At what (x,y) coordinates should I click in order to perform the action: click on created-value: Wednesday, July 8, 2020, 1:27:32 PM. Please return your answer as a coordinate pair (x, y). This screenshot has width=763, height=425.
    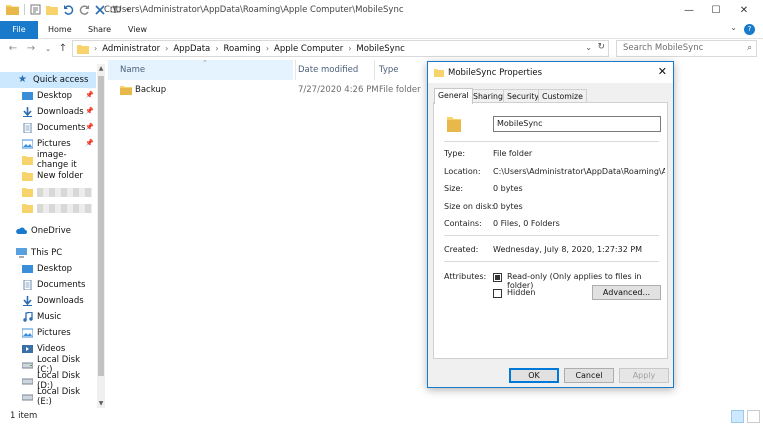
    Looking at the image, I should click on (568, 249).